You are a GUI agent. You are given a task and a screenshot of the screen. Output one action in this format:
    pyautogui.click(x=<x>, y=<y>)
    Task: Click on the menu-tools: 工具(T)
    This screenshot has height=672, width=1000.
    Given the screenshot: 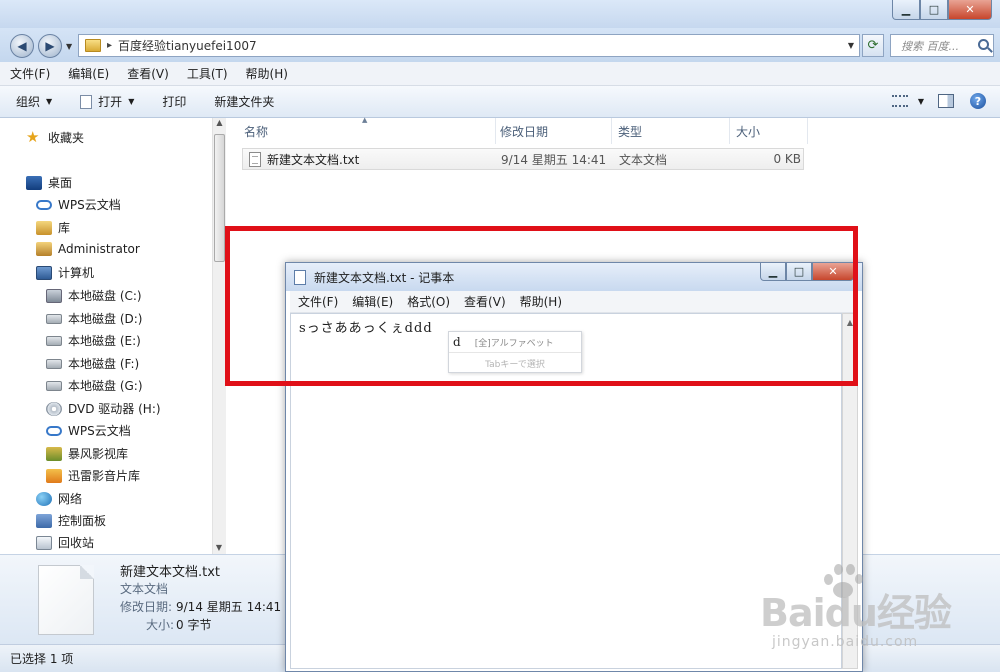 What is the action you would take?
    pyautogui.click(x=207, y=73)
    